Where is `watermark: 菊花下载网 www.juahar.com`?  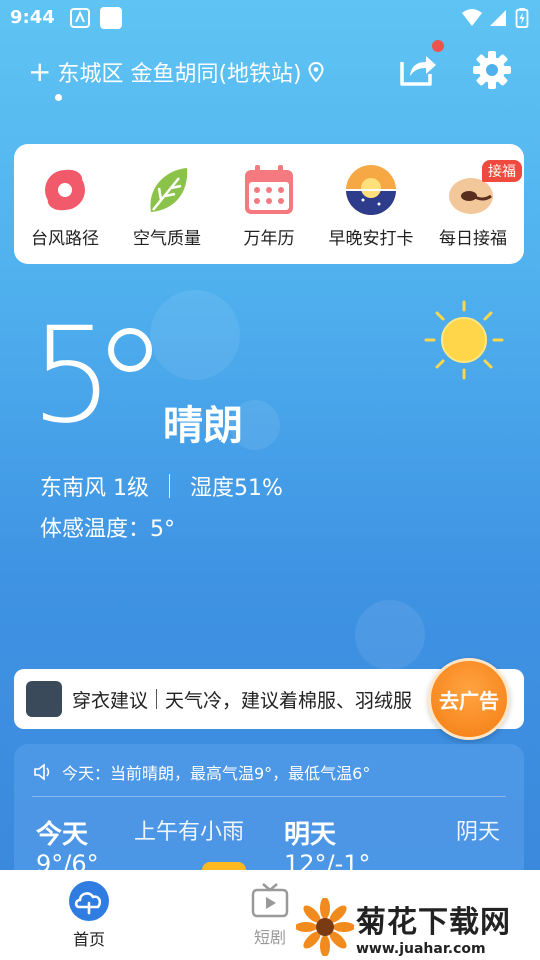 watermark: 菊花下载网 www.juahar.com is located at coordinates (418, 927).